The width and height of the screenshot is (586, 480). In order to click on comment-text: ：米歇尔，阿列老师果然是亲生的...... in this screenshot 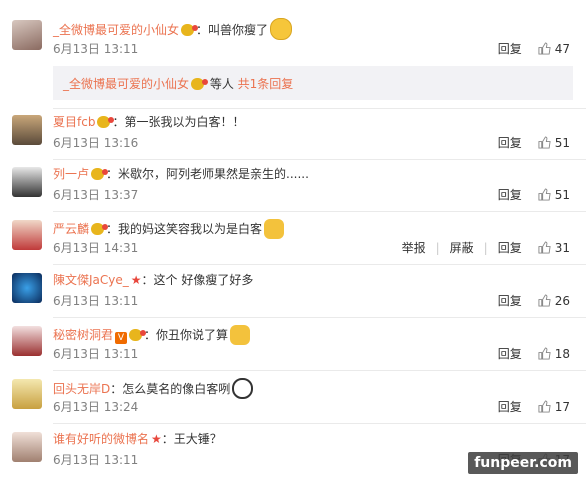, I will do `click(207, 174)`.